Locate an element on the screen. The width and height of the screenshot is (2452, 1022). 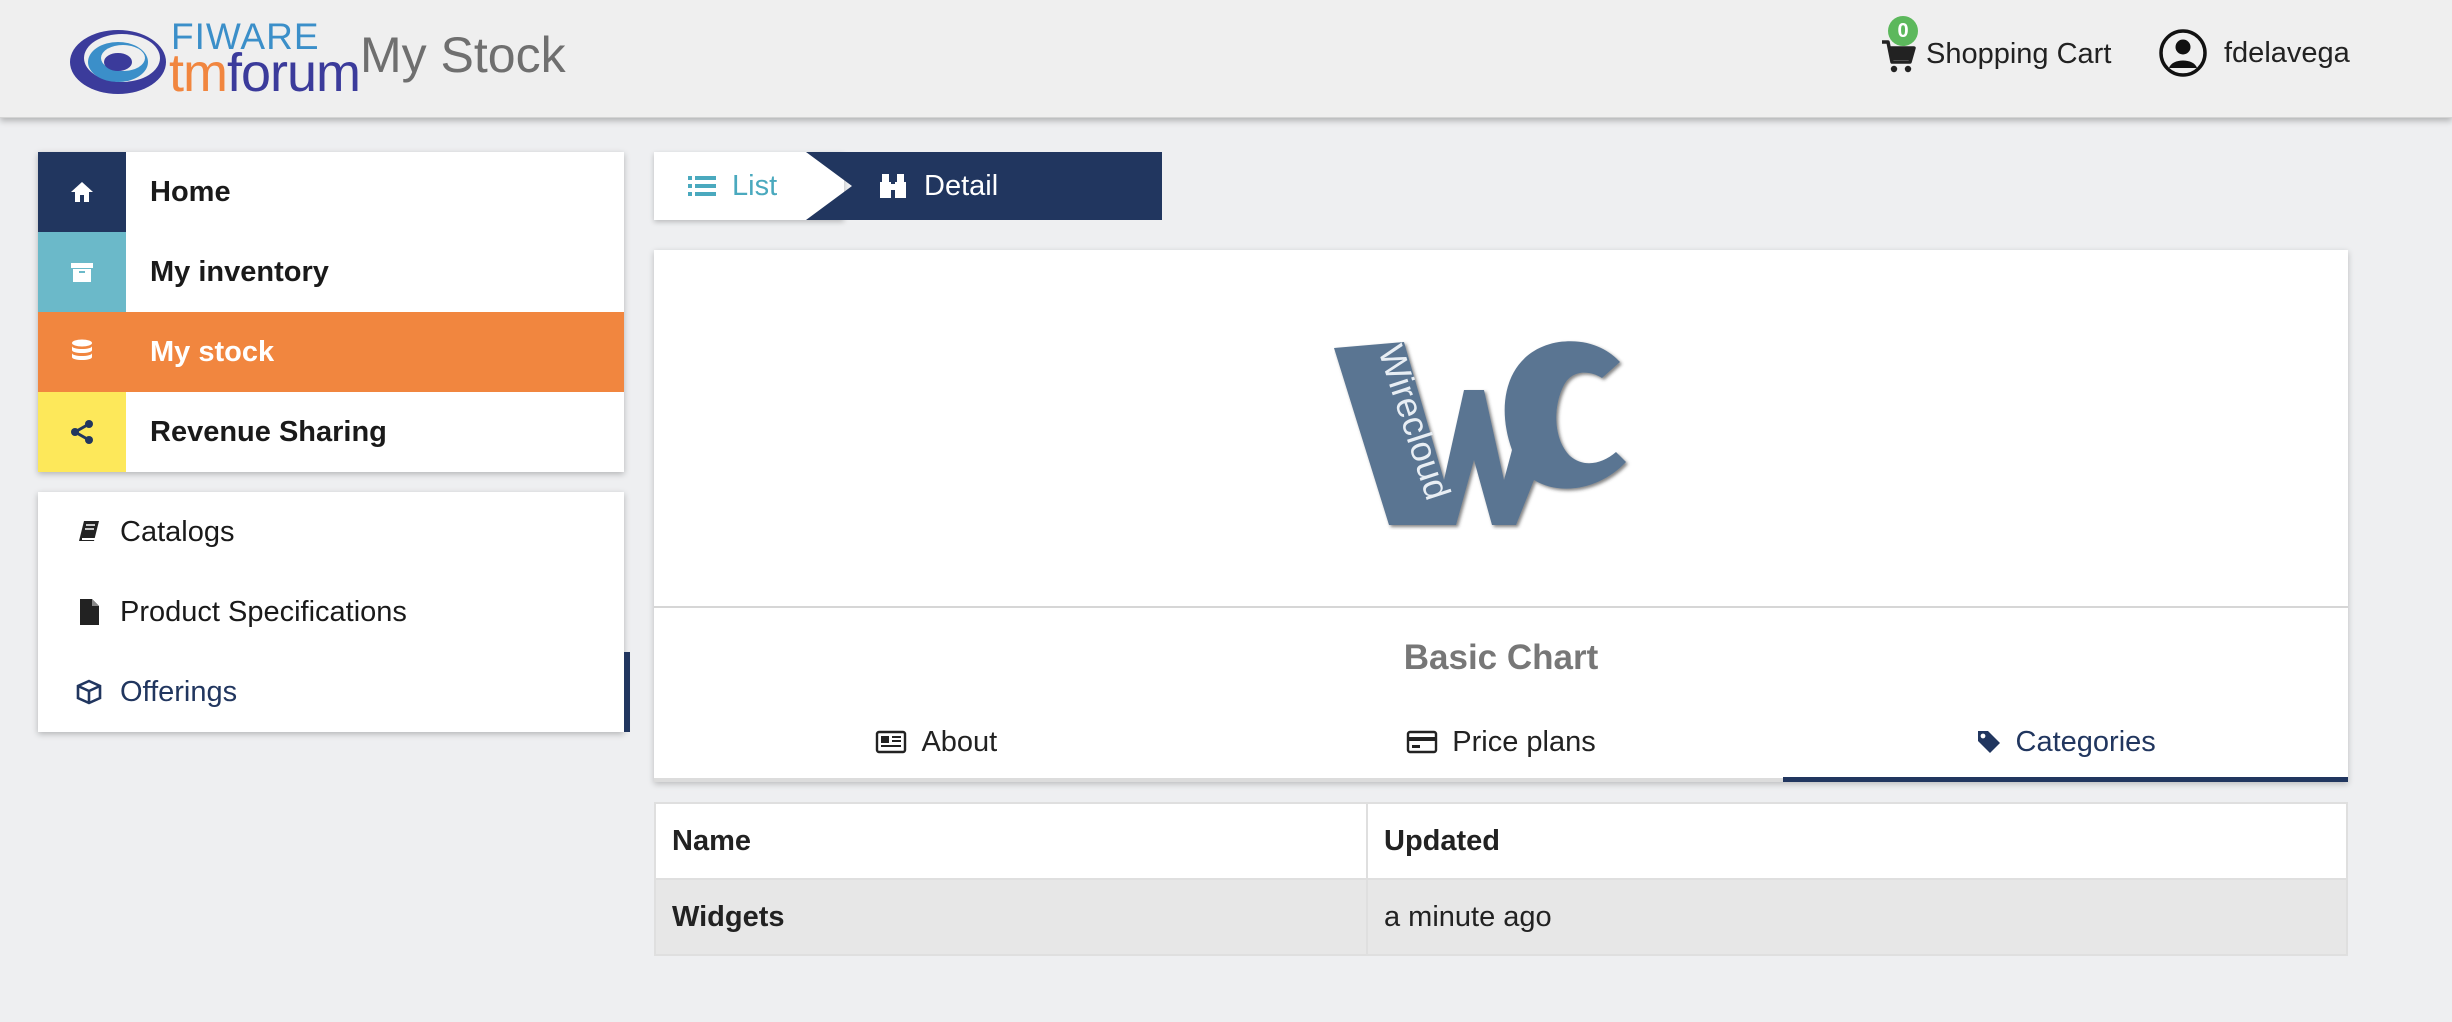
home-icon is located at coordinates (82, 192).